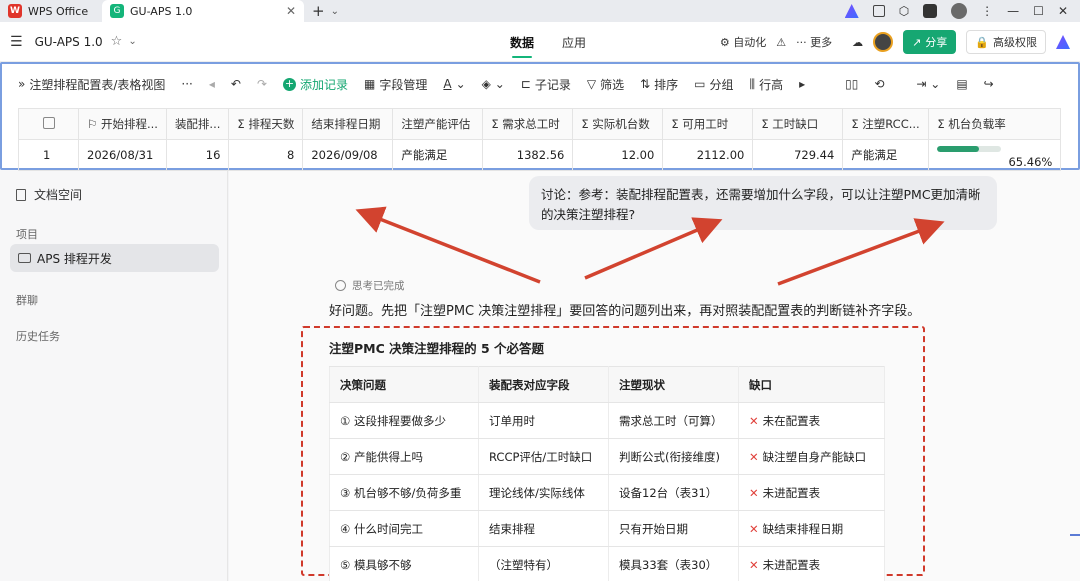 This screenshot has width=1080, height=581. I want to click on group-button: ▭ 分组, so click(713, 84).